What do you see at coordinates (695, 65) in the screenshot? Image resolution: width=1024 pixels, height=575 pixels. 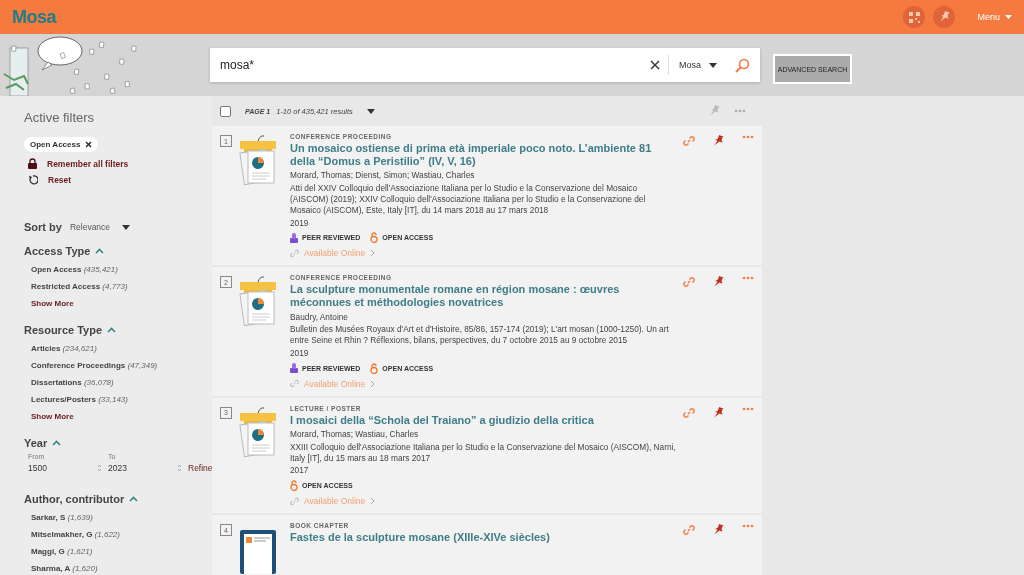 I see `scope-dropdown: Mosa` at bounding box center [695, 65].